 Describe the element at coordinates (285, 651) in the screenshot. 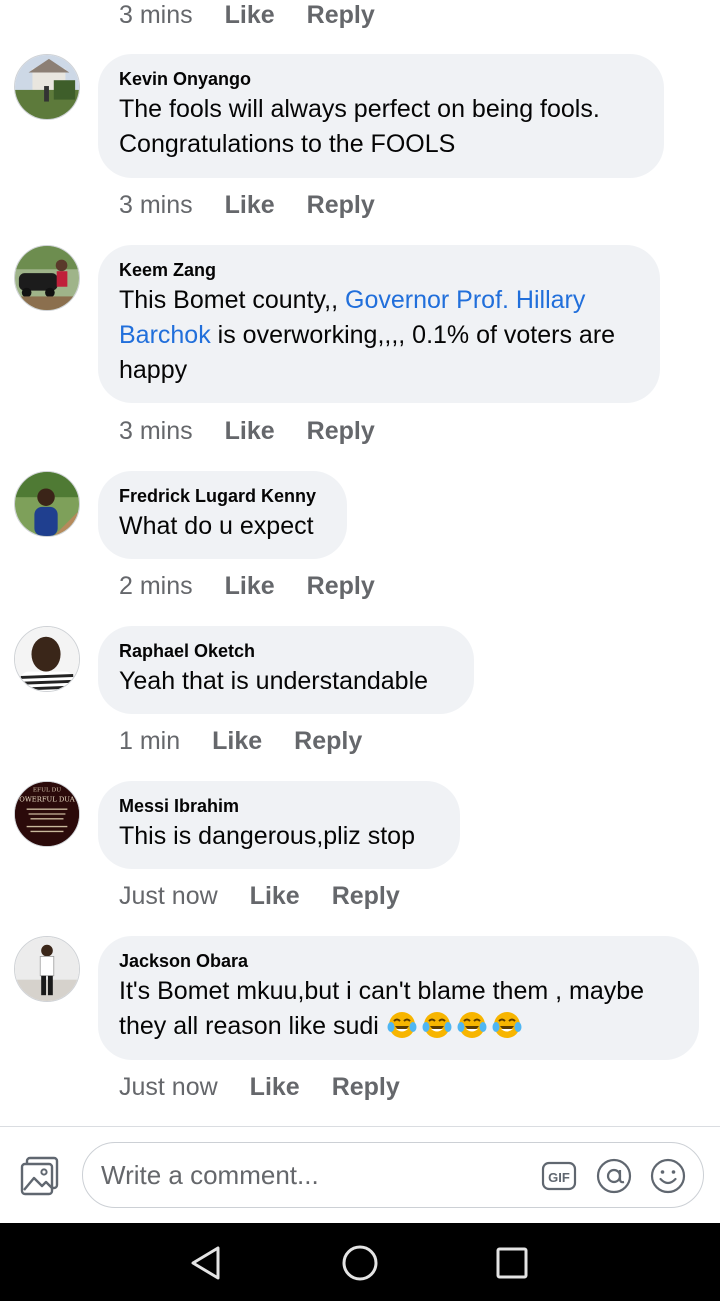

I see `comment-author: Raphael Oketch` at that location.